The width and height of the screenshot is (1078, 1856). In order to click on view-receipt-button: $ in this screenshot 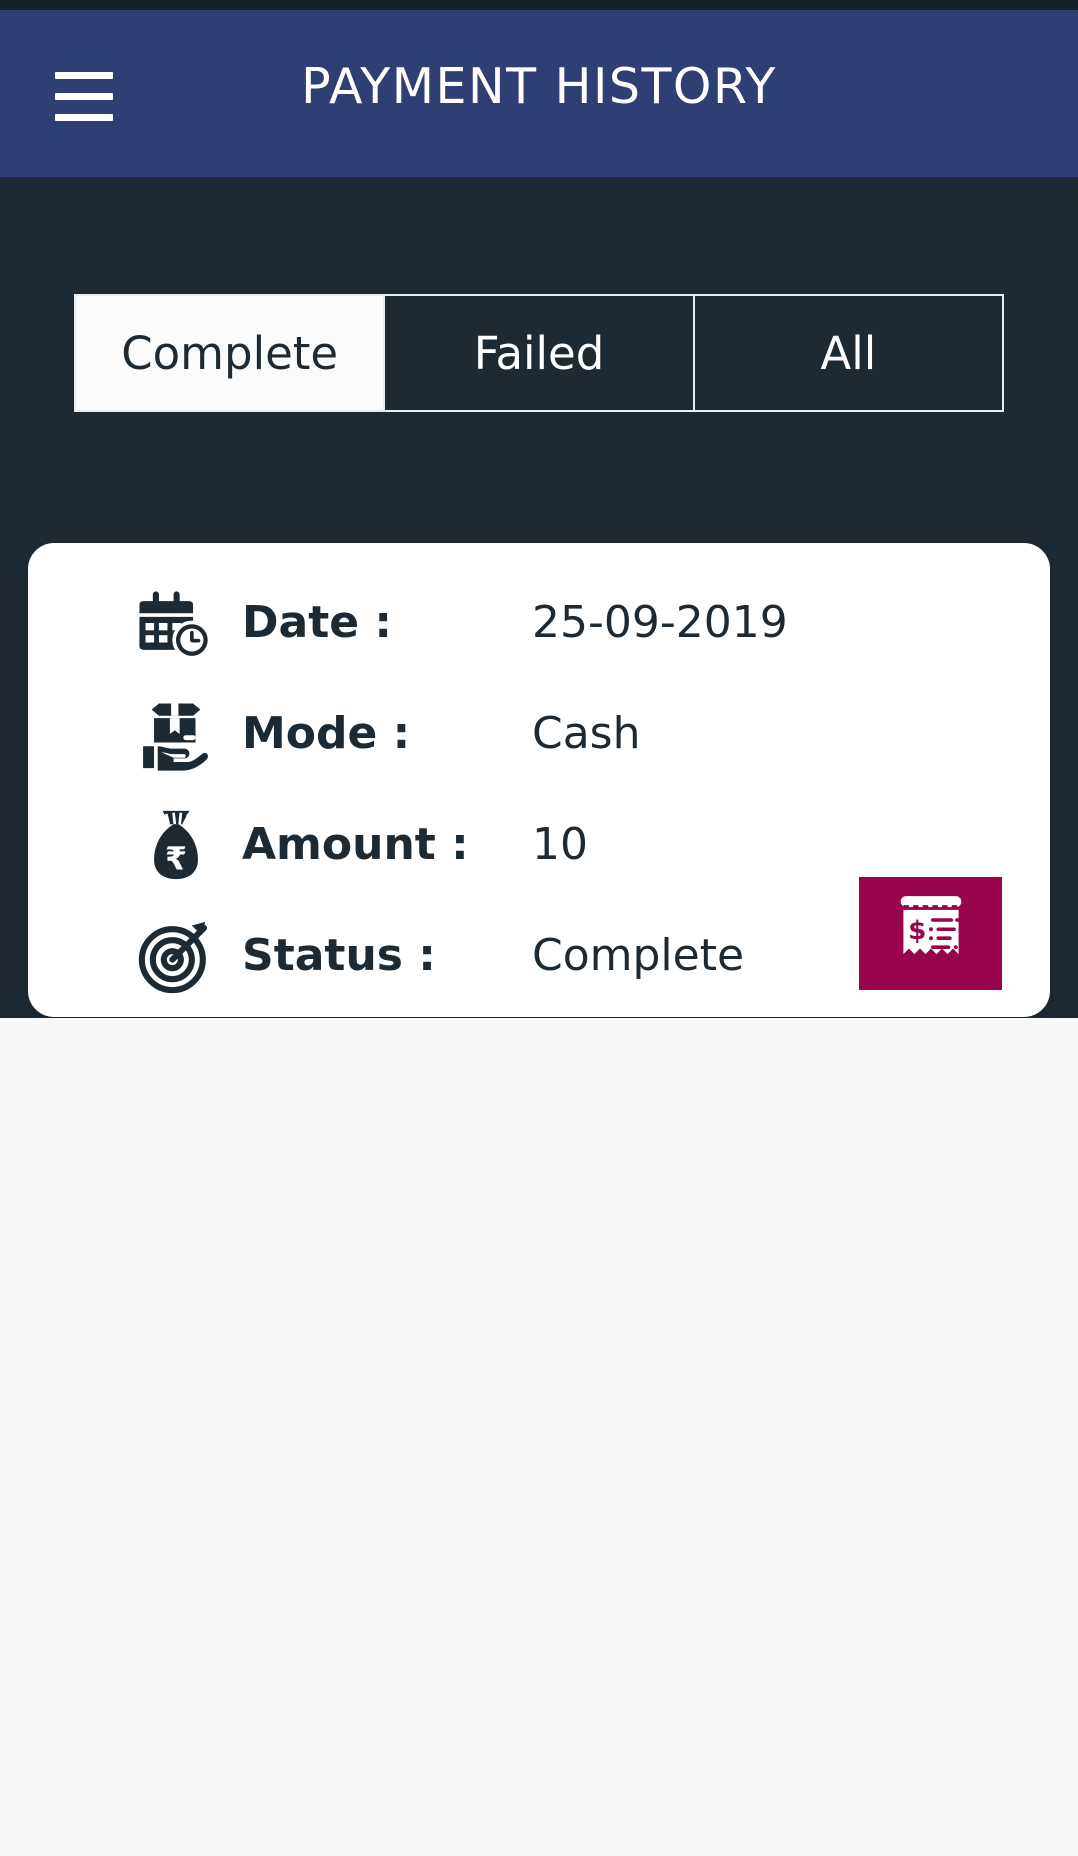, I will do `click(930, 933)`.